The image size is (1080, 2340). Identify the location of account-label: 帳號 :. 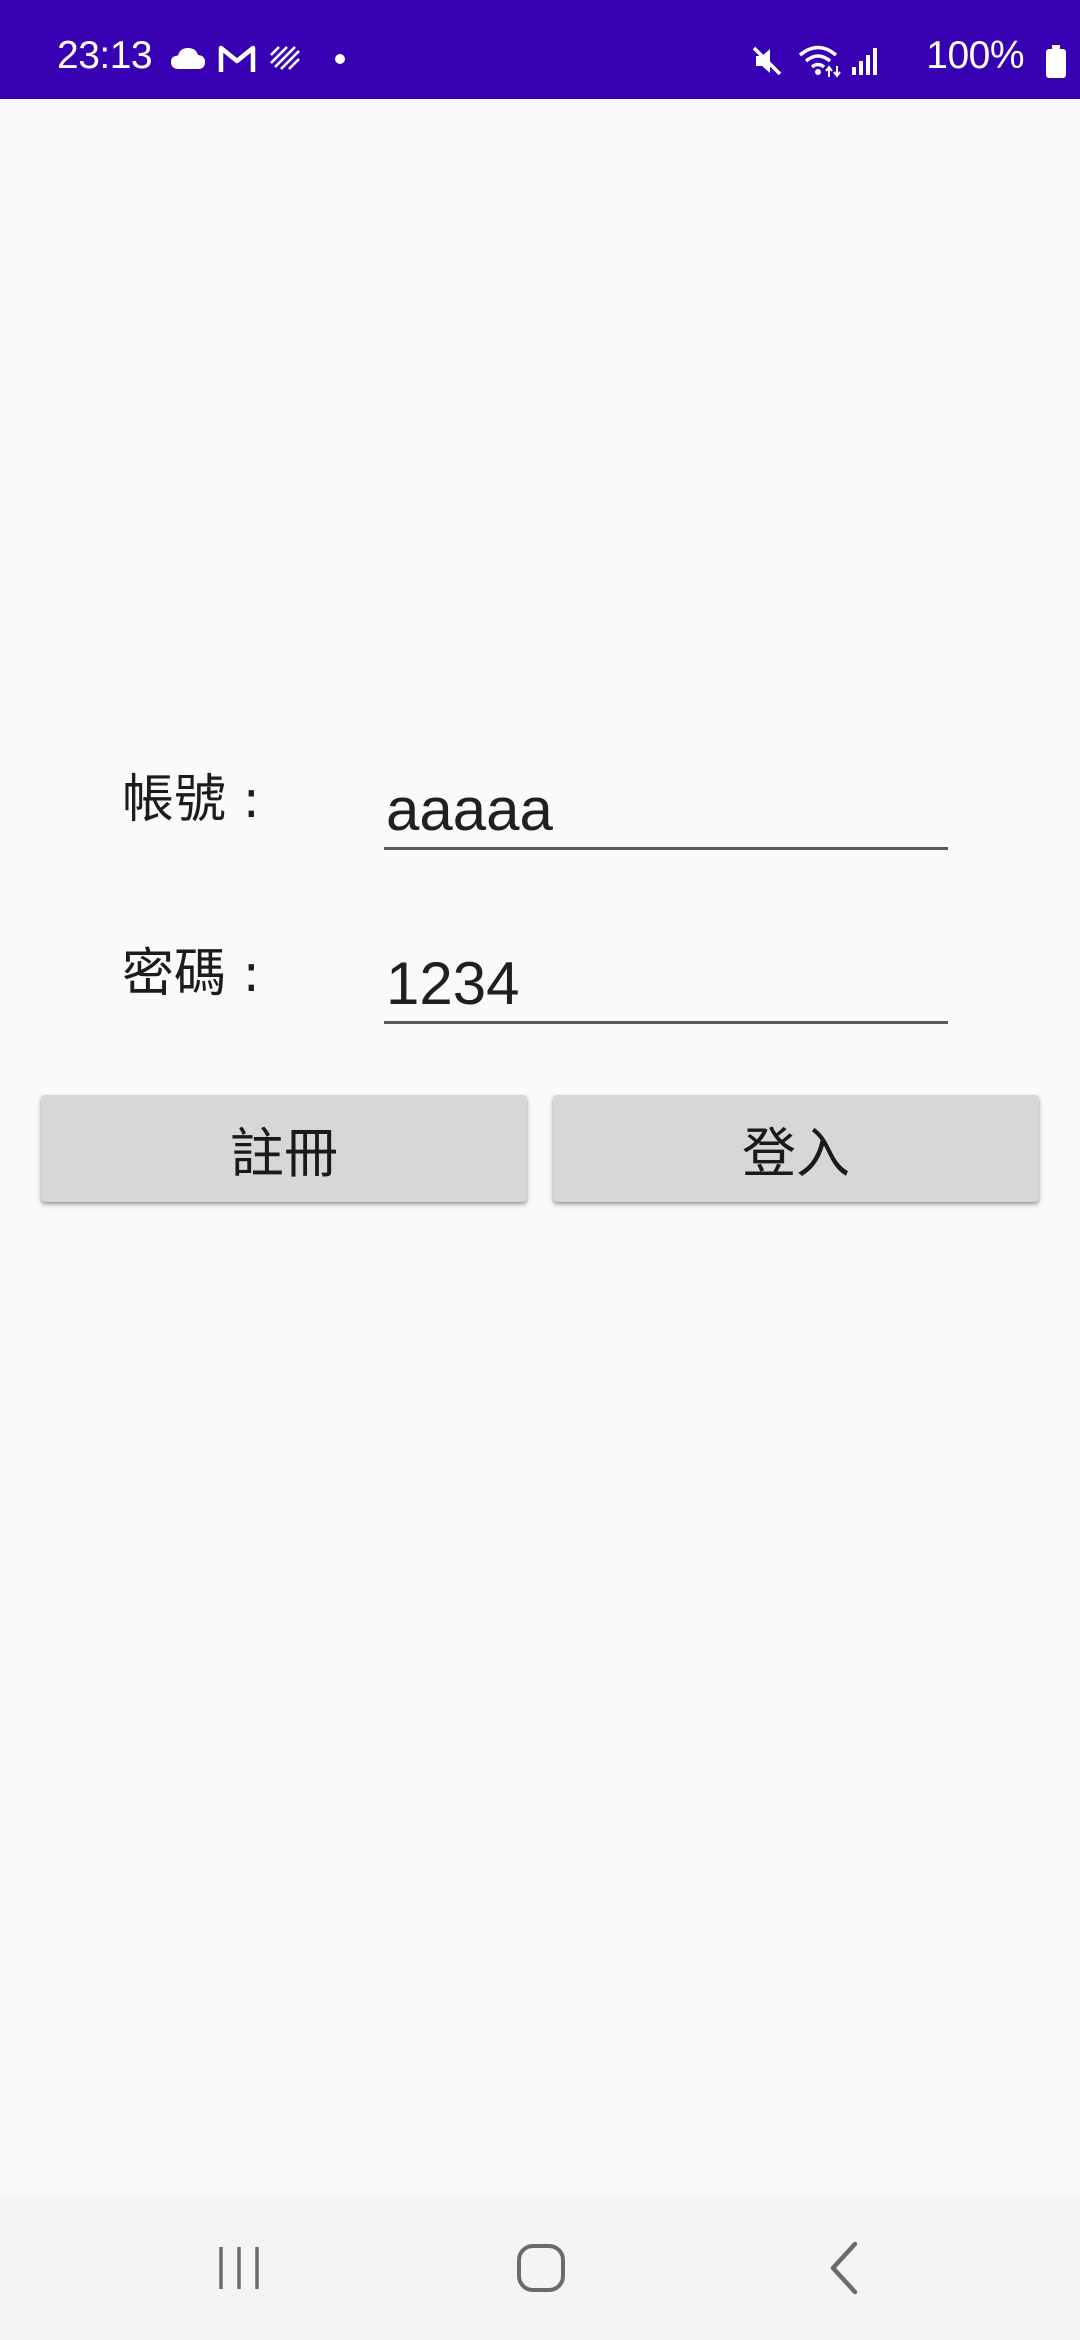
(191, 800).